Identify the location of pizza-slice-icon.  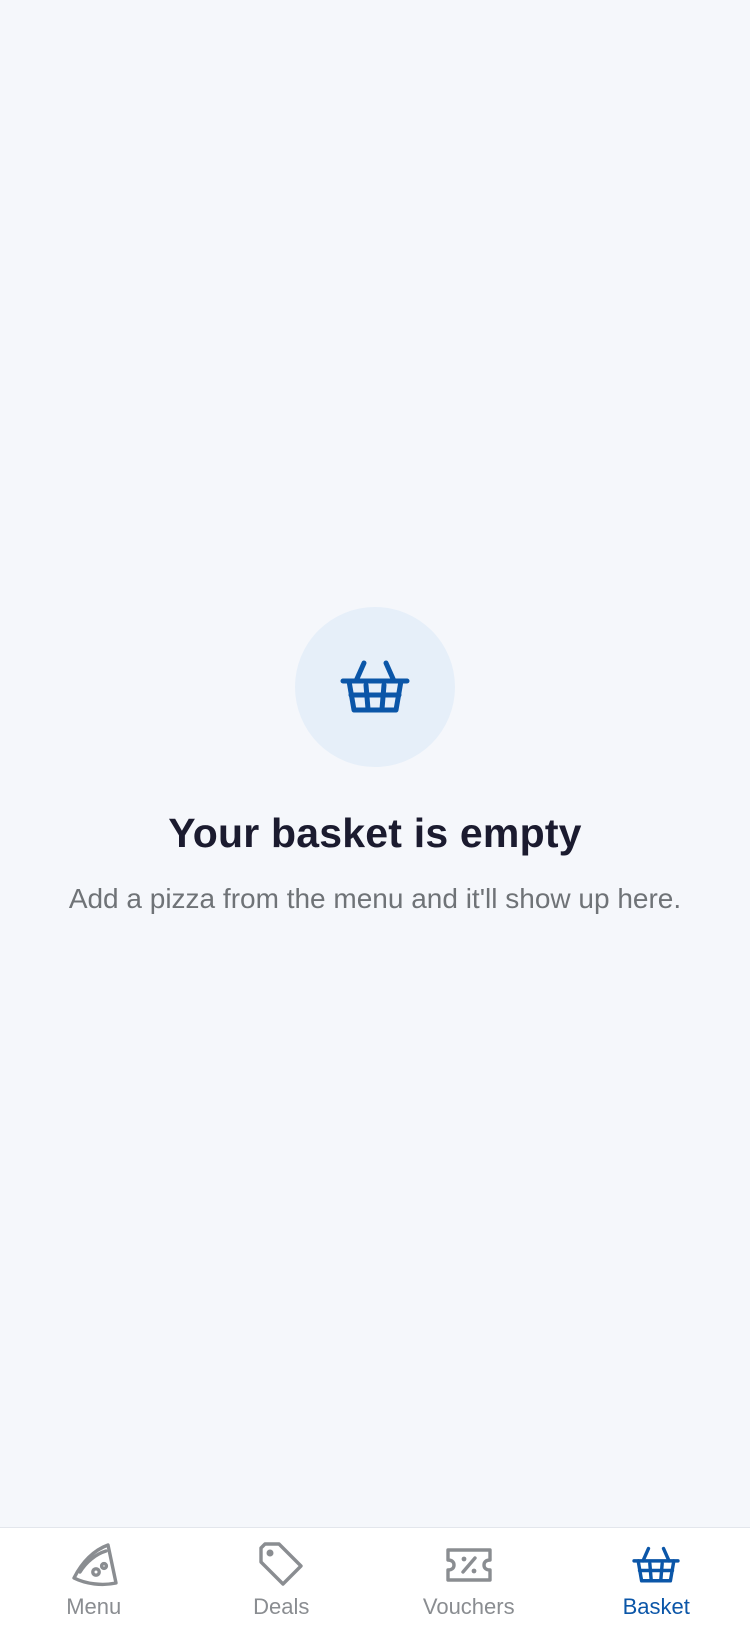
(94, 1565).